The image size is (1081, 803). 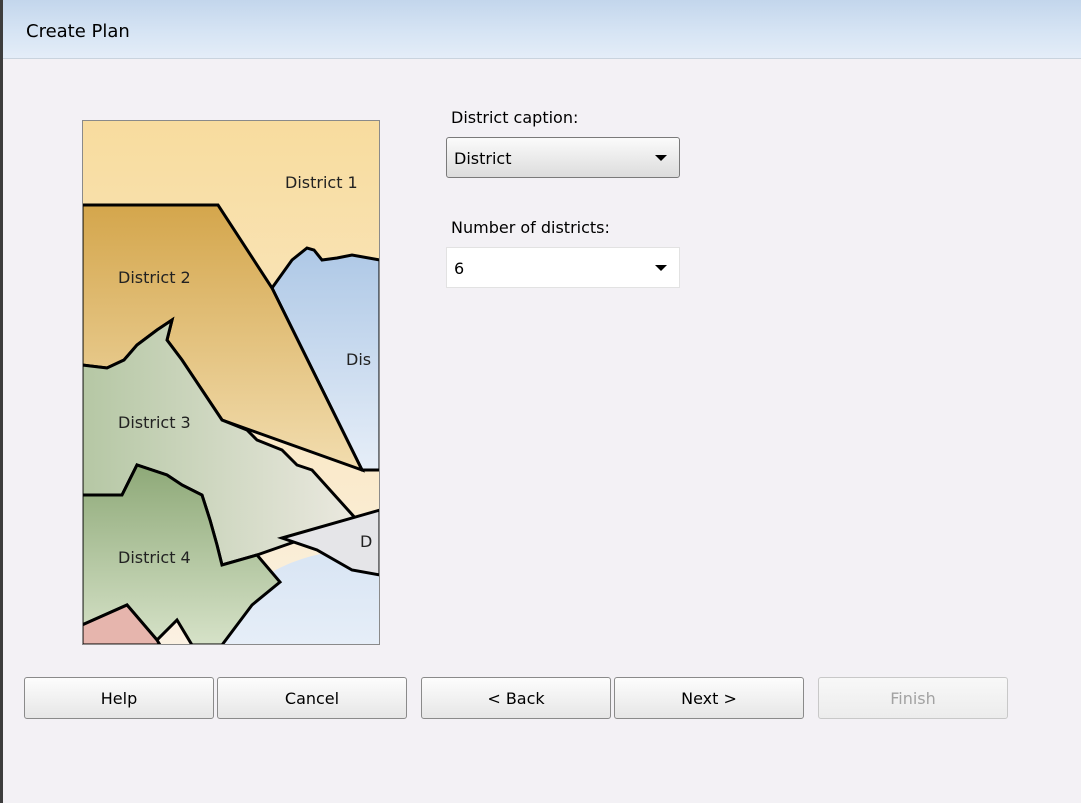 What do you see at coordinates (154, 277) in the screenshot?
I see `map-label-district-2: District 2` at bounding box center [154, 277].